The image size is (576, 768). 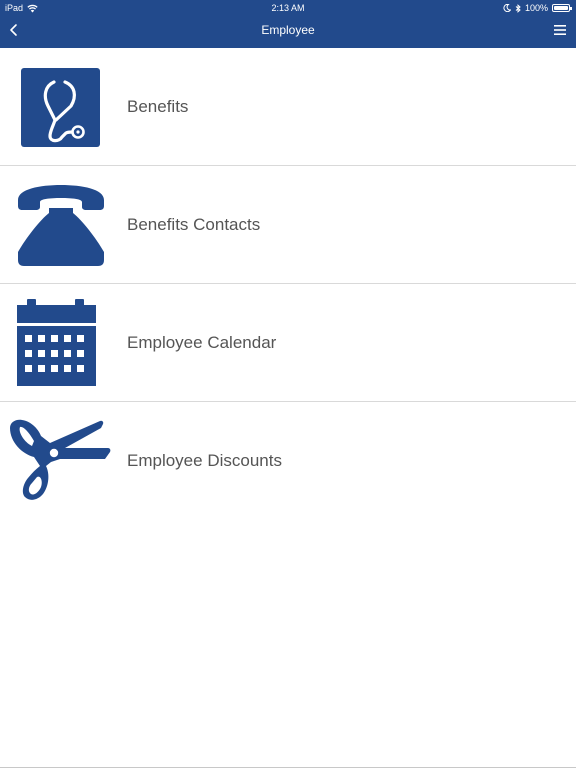 I want to click on moon-icon, so click(x=507, y=8).